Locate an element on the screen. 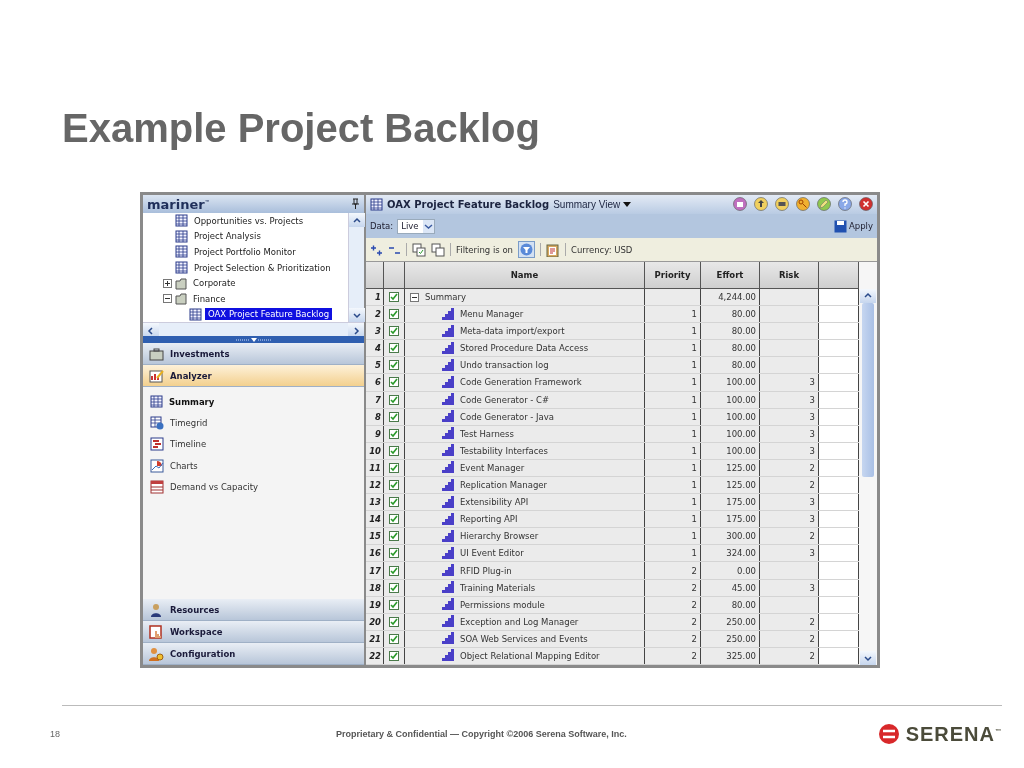 This screenshot has width=1024, height=768. nav-section: Resources is located at coordinates (253, 610).